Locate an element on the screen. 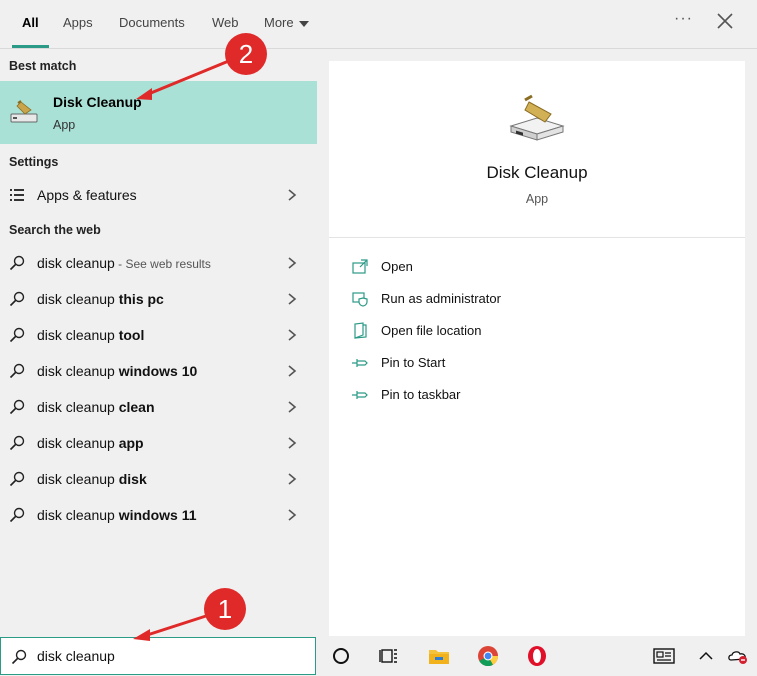 The width and height of the screenshot is (757, 676). best-match-title: Disk Cleanup is located at coordinates (97, 102).